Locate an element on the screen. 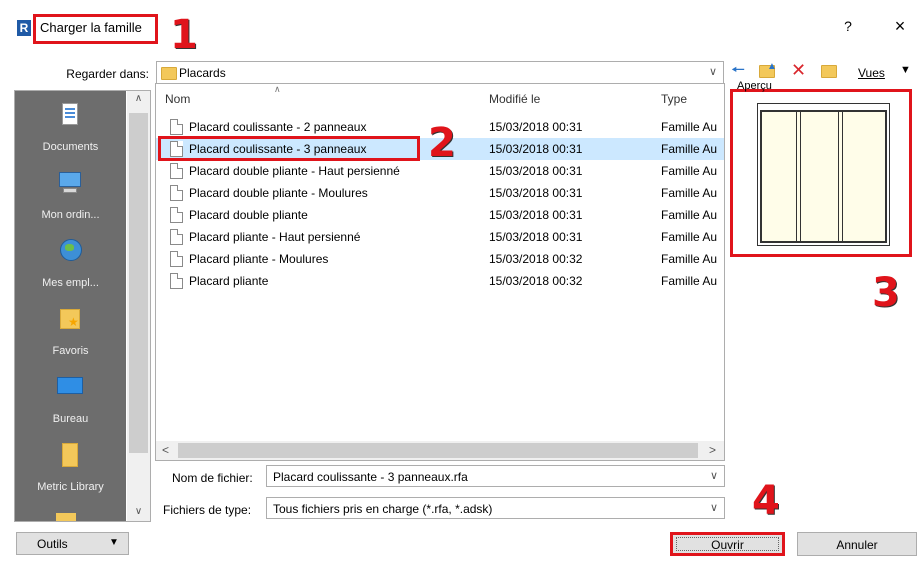 This screenshot has height=563, width=920. place-favorites: ★ Favoris is located at coordinates (70, 335).